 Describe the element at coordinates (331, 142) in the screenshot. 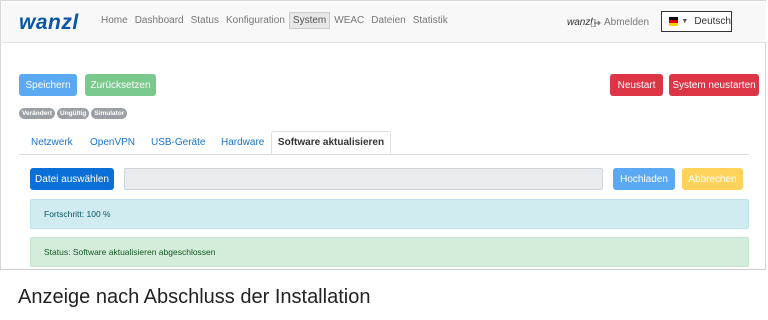

I see `tab-software-aktualisieren: Software aktualisieren` at that location.